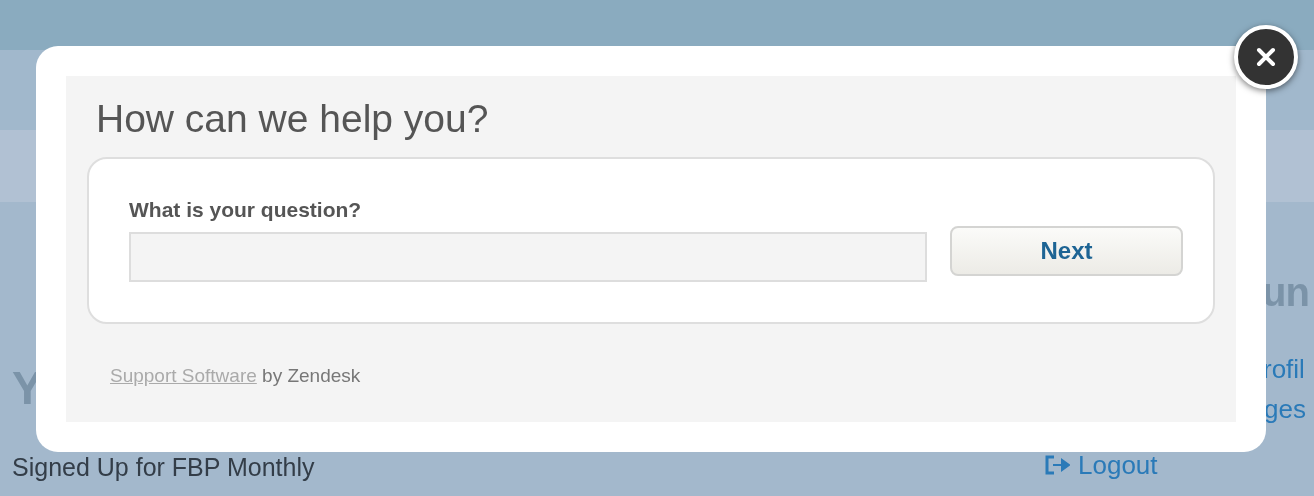 The image size is (1314, 496). Describe the element at coordinates (1266, 57) in the screenshot. I see `close-icon` at that location.